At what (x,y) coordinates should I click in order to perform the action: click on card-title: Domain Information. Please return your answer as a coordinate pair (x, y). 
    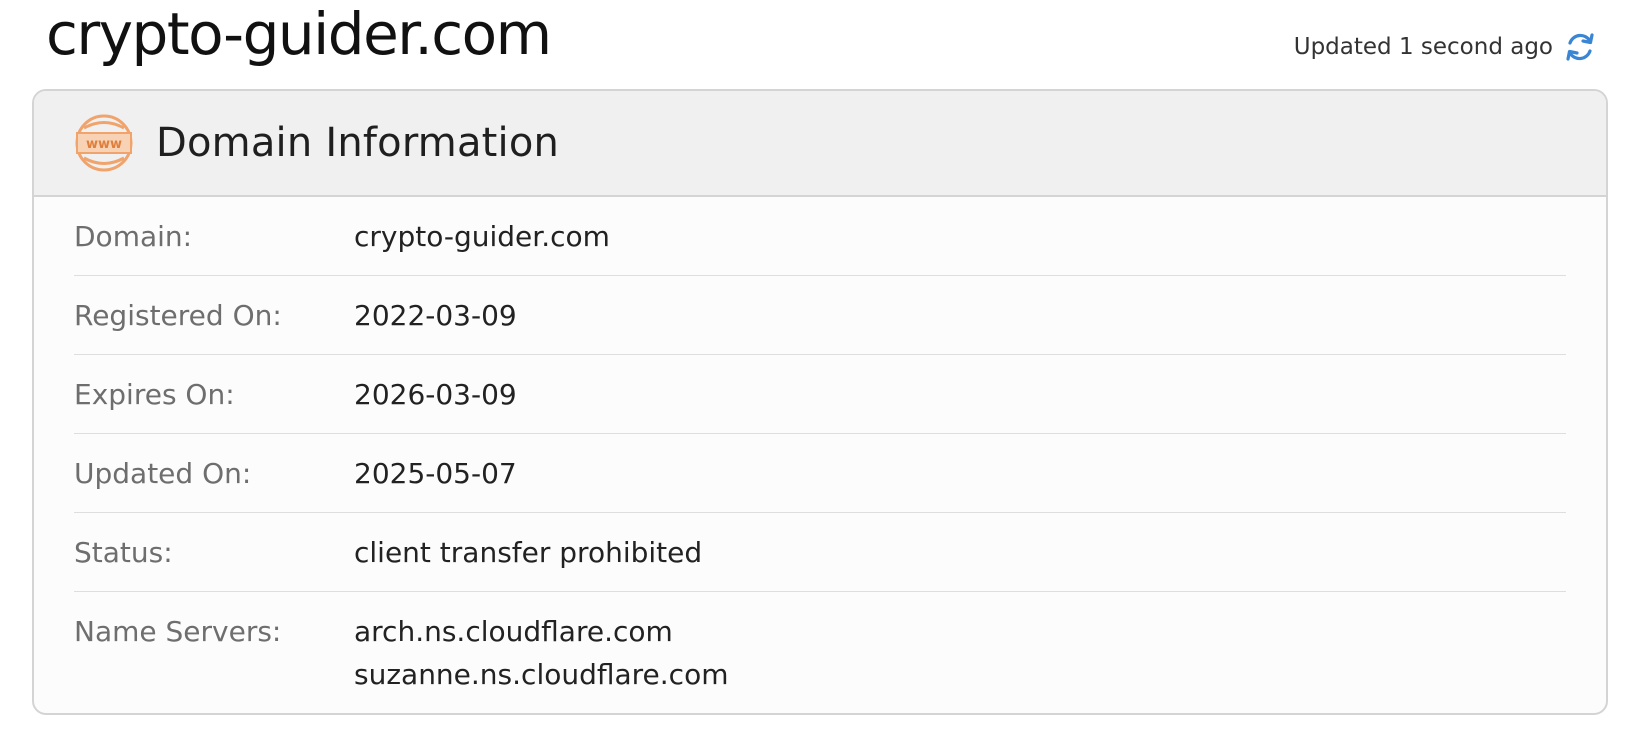
    Looking at the image, I should click on (358, 143).